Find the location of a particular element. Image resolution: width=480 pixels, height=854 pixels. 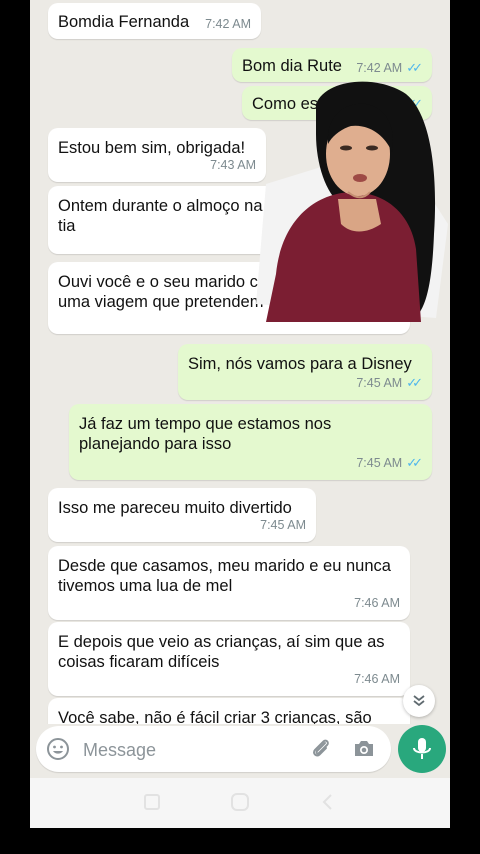

mic-icon is located at coordinates (422, 748).